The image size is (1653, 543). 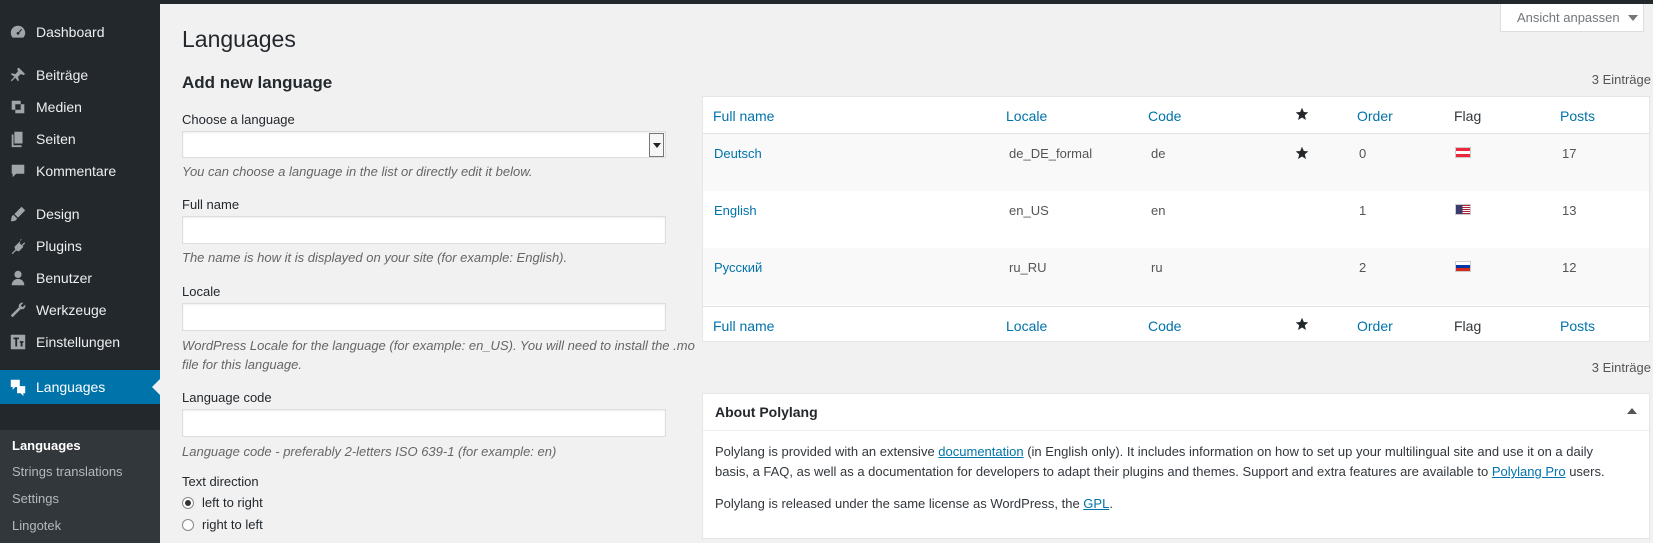 I want to click on table-header: Full name Locale Code Order Flag Posts, so click(x=1176, y=115).